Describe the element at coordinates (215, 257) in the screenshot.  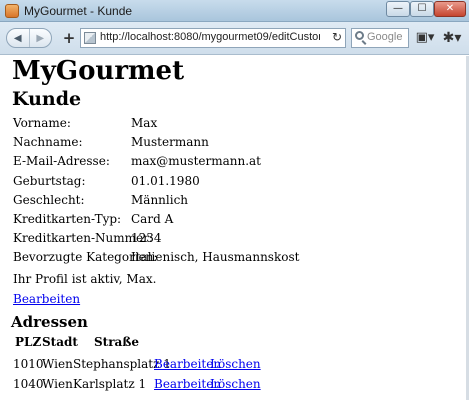
I see `field-value: Italienisch, Hausmannskost` at that location.